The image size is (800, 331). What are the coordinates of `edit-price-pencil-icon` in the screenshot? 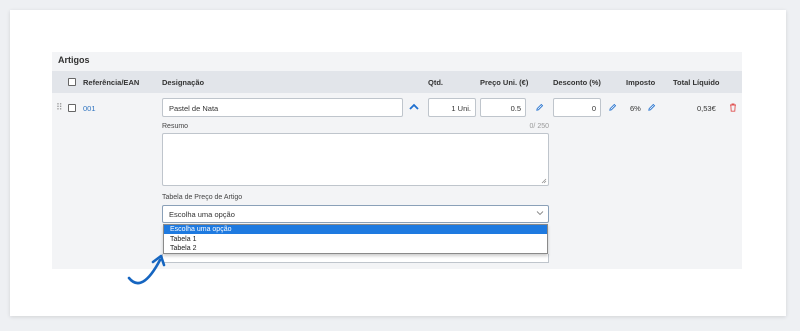 It's located at (539, 107).